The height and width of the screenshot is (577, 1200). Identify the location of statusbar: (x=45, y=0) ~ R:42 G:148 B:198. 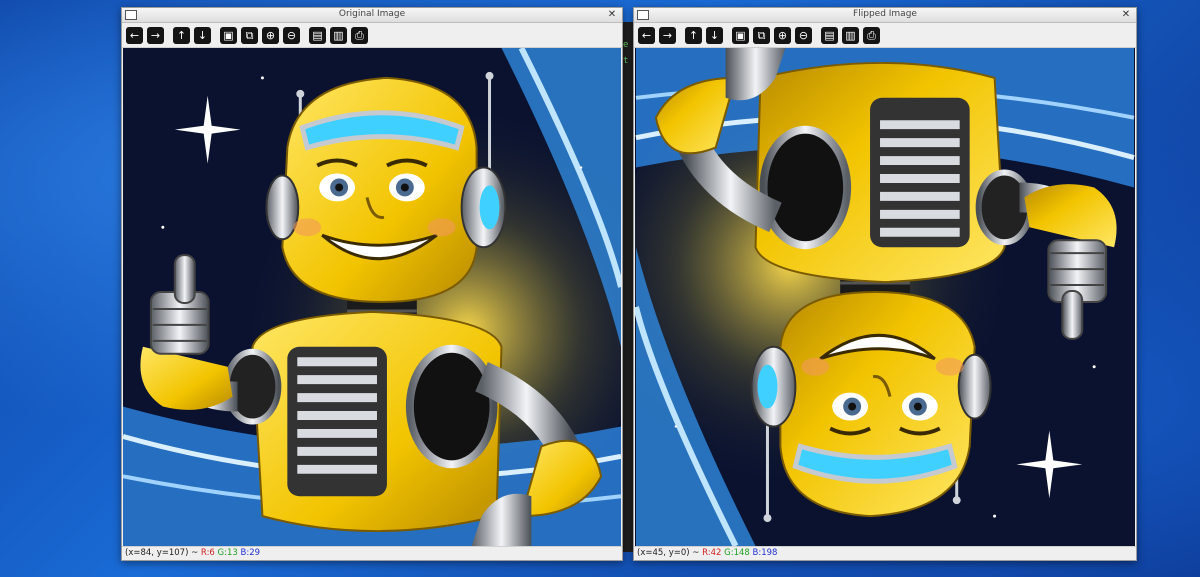
(885, 553).